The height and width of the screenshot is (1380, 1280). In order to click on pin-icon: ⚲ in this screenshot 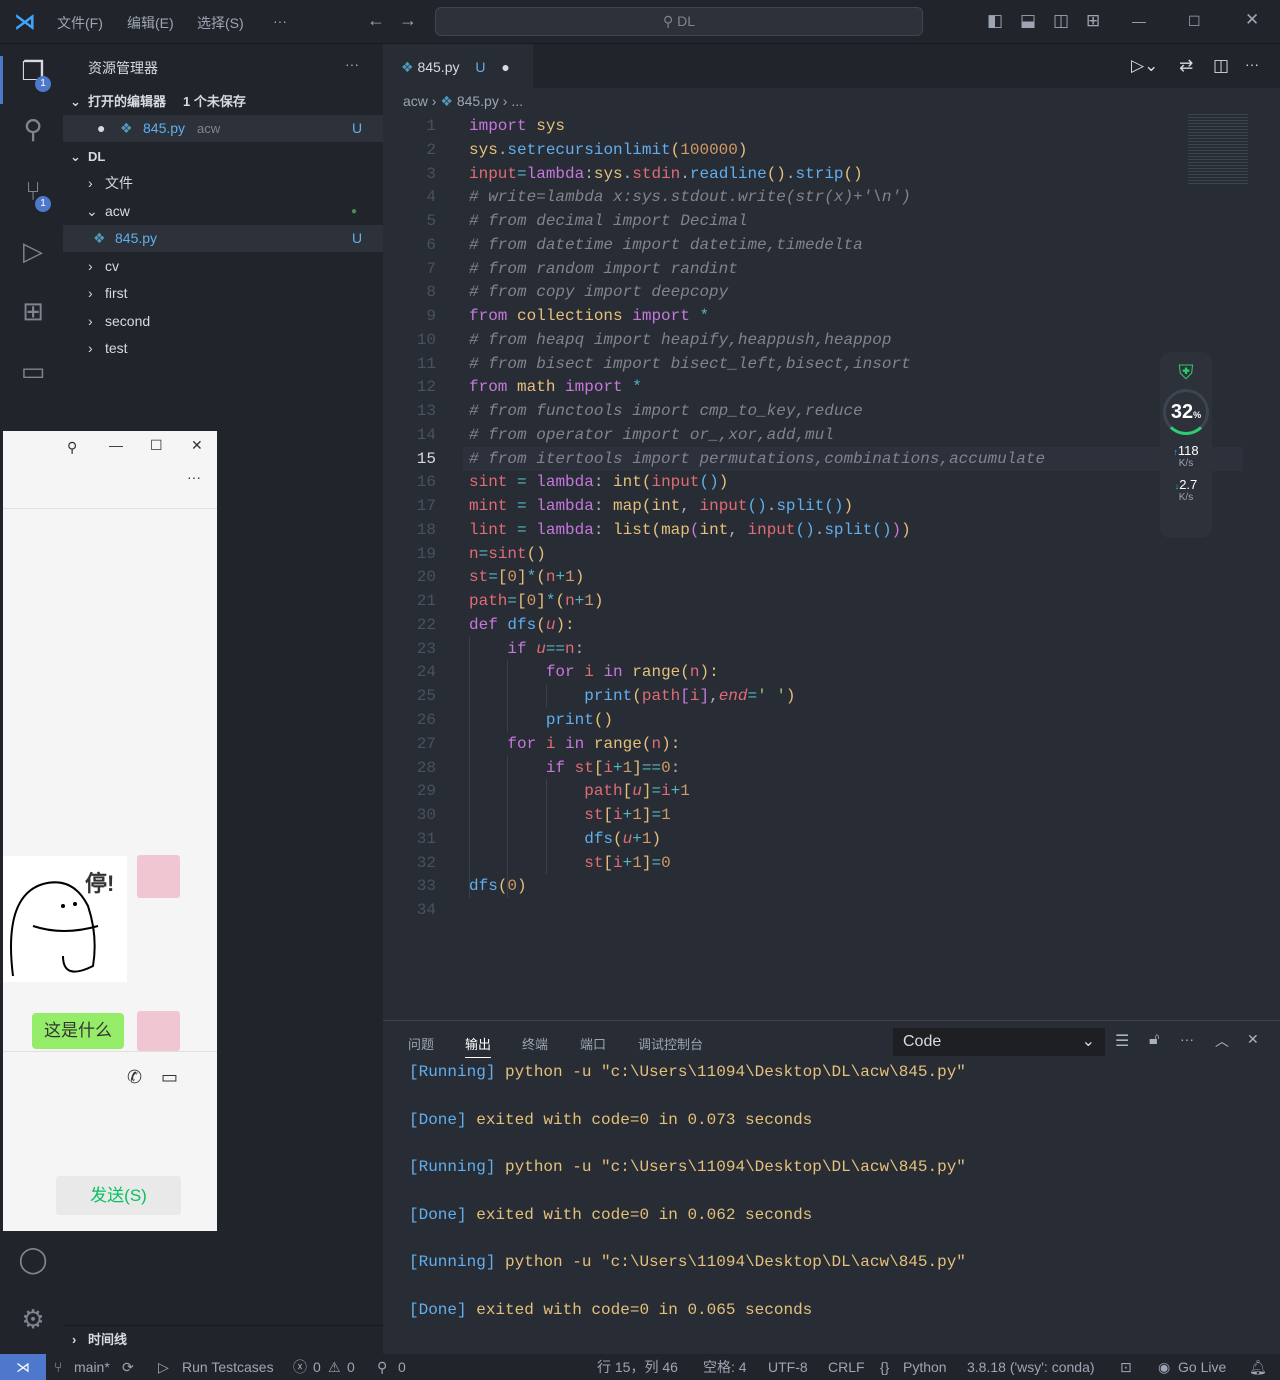, I will do `click(72, 447)`.